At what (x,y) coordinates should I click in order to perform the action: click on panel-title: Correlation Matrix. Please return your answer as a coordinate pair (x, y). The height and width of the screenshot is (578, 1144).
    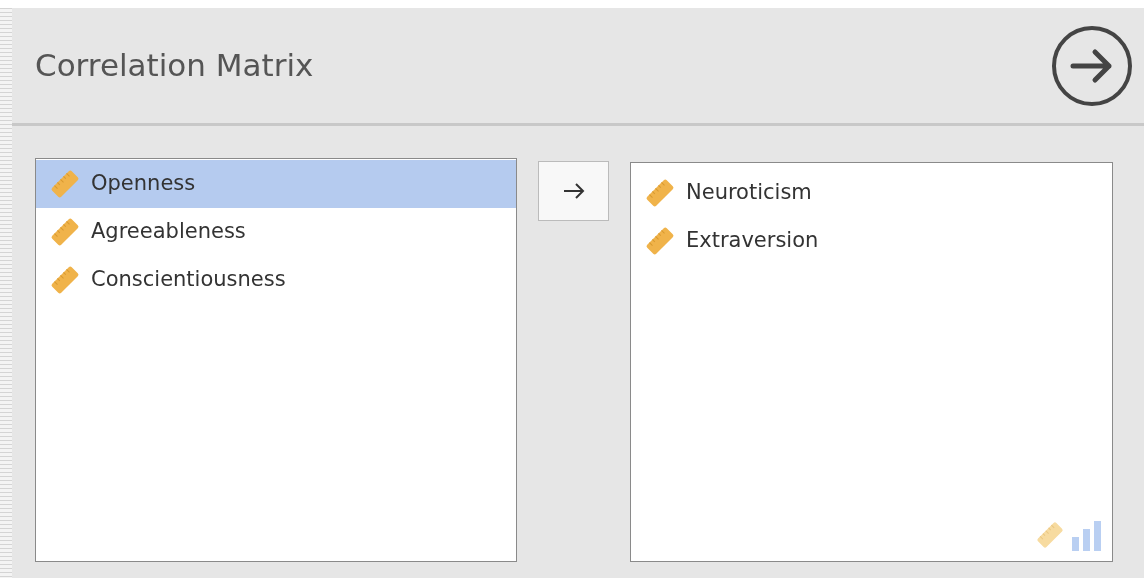
    Looking at the image, I should click on (174, 66).